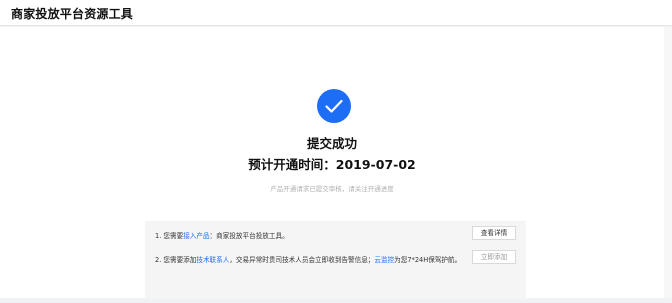 The width and height of the screenshot is (672, 303). Describe the element at coordinates (169, 236) in the screenshot. I see `notice-text: 1. 您需要` at that location.